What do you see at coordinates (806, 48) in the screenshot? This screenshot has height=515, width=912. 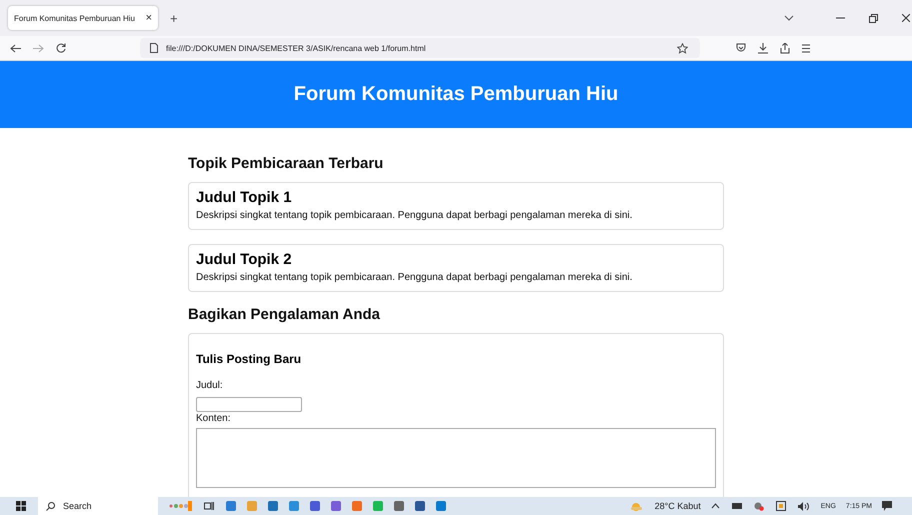 I see `menu-icon` at bounding box center [806, 48].